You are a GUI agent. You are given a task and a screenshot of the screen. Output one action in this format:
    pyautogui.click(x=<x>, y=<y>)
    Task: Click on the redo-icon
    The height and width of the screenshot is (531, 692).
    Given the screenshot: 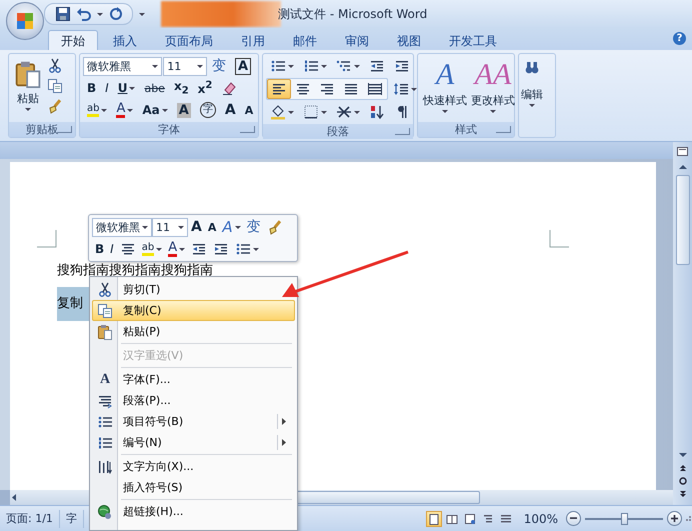 What is the action you would take?
    pyautogui.click(x=116, y=14)
    